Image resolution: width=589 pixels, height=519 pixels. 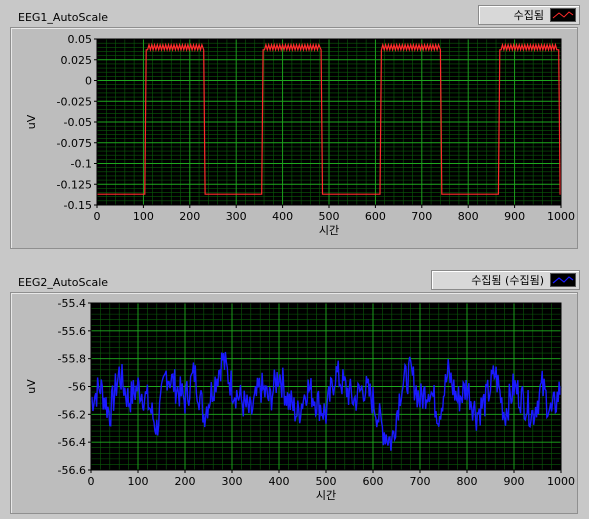 What do you see at coordinates (72, 442) in the screenshot?
I see `y-tick-label: -56.4` at bounding box center [72, 442].